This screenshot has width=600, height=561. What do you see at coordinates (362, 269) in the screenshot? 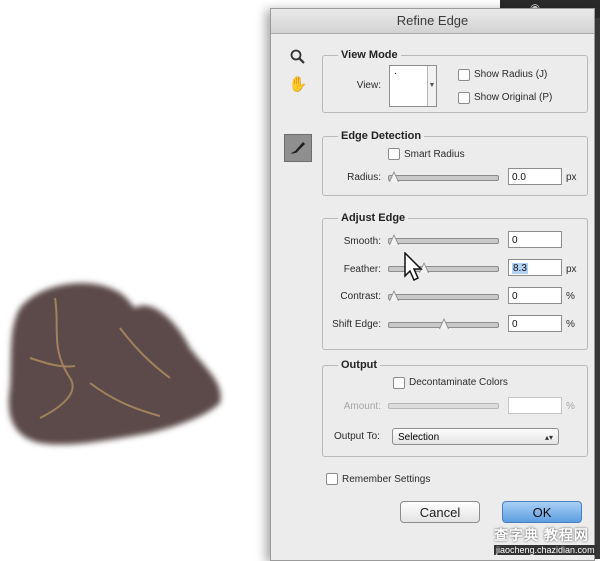
I see `feather-label: Feather:` at bounding box center [362, 269].